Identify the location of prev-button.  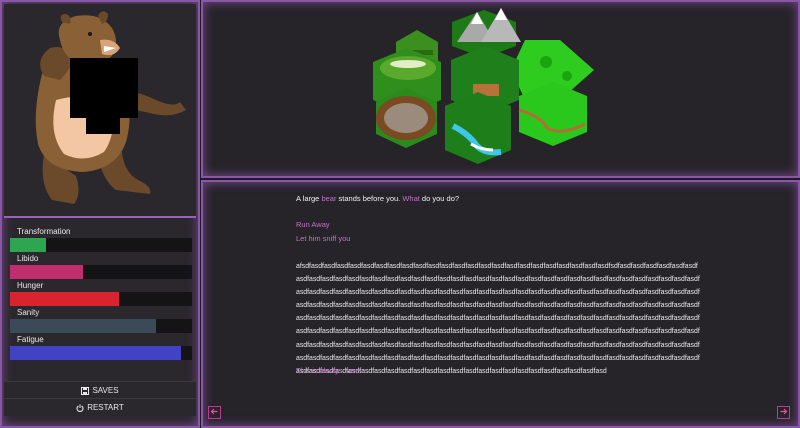
(214, 412).